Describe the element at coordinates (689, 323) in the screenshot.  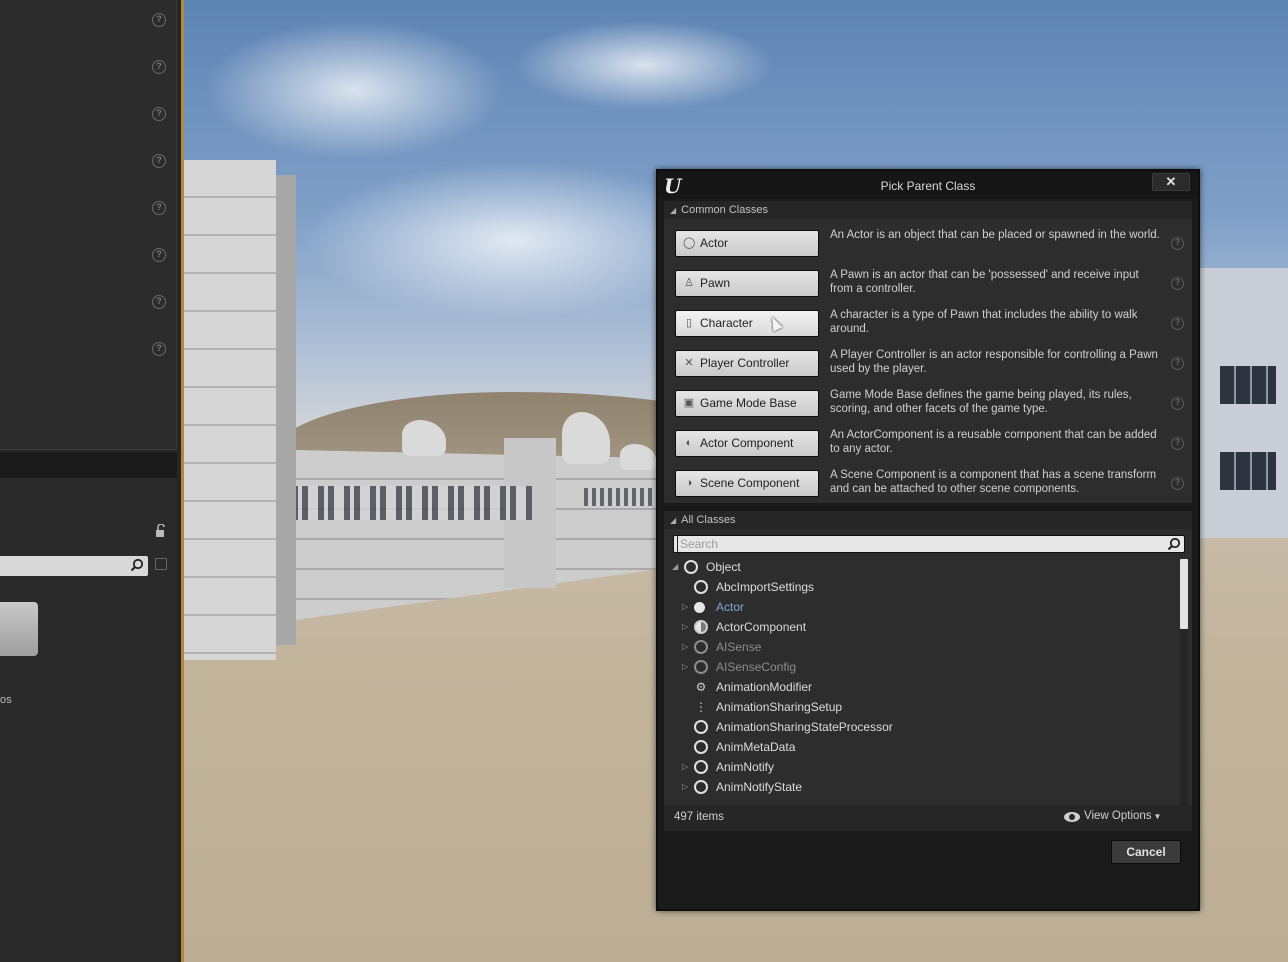
I see `character-icon: ▯` at that location.